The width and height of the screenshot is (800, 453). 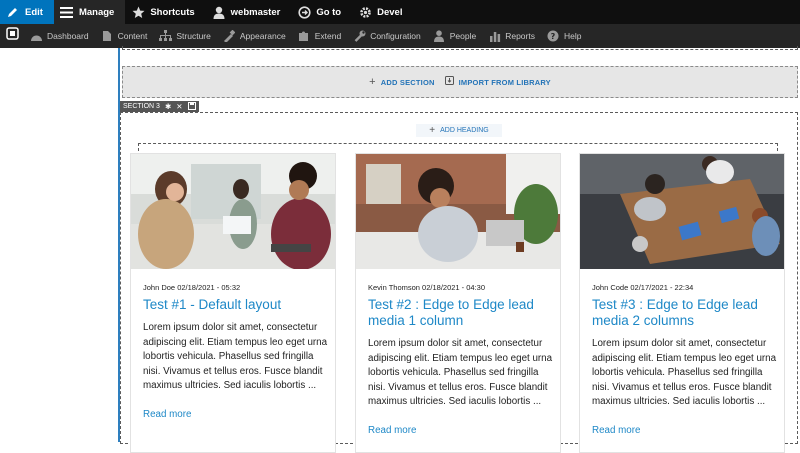 I want to click on manage-button: Manage, so click(x=89, y=12).